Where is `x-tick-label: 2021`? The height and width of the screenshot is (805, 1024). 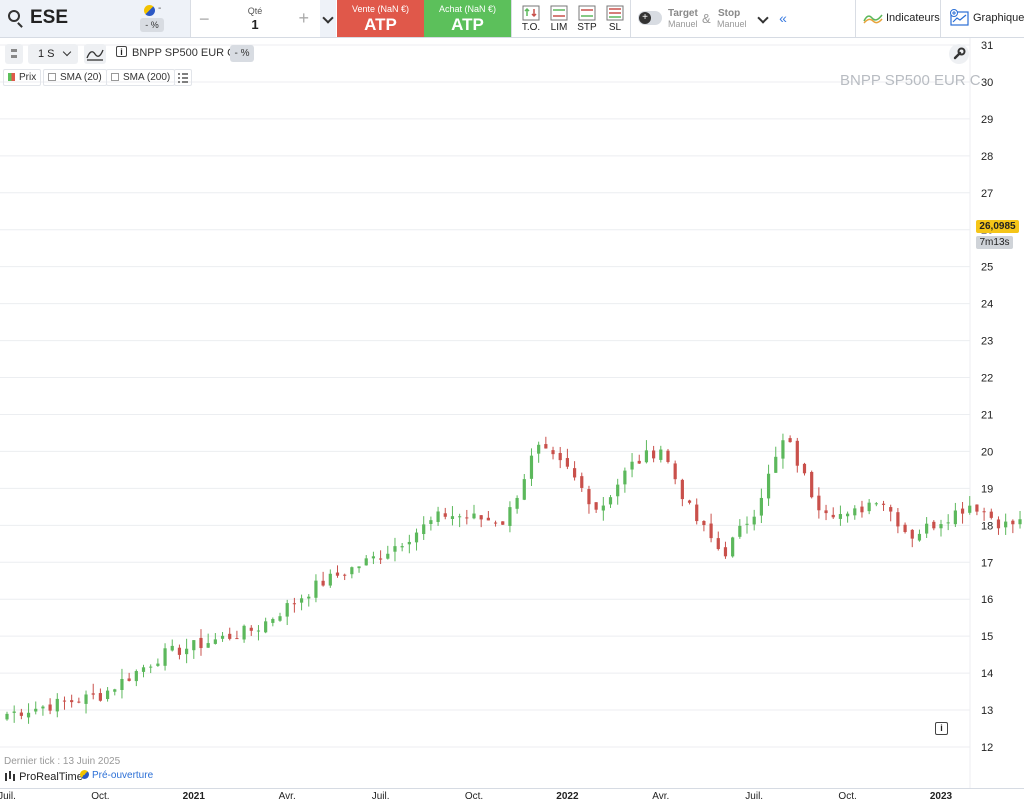 x-tick-label: 2021 is located at coordinates (194, 796).